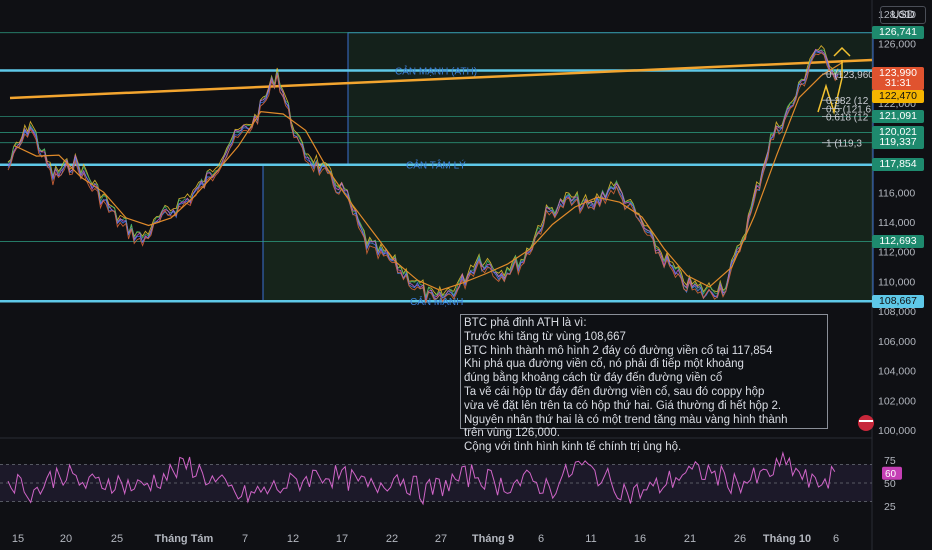 Image resolution: width=932 pixels, height=550 pixels. What do you see at coordinates (897, 45) in the screenshot?
I see `price-tick-label: 126,000` at bounding box center [897, 45].